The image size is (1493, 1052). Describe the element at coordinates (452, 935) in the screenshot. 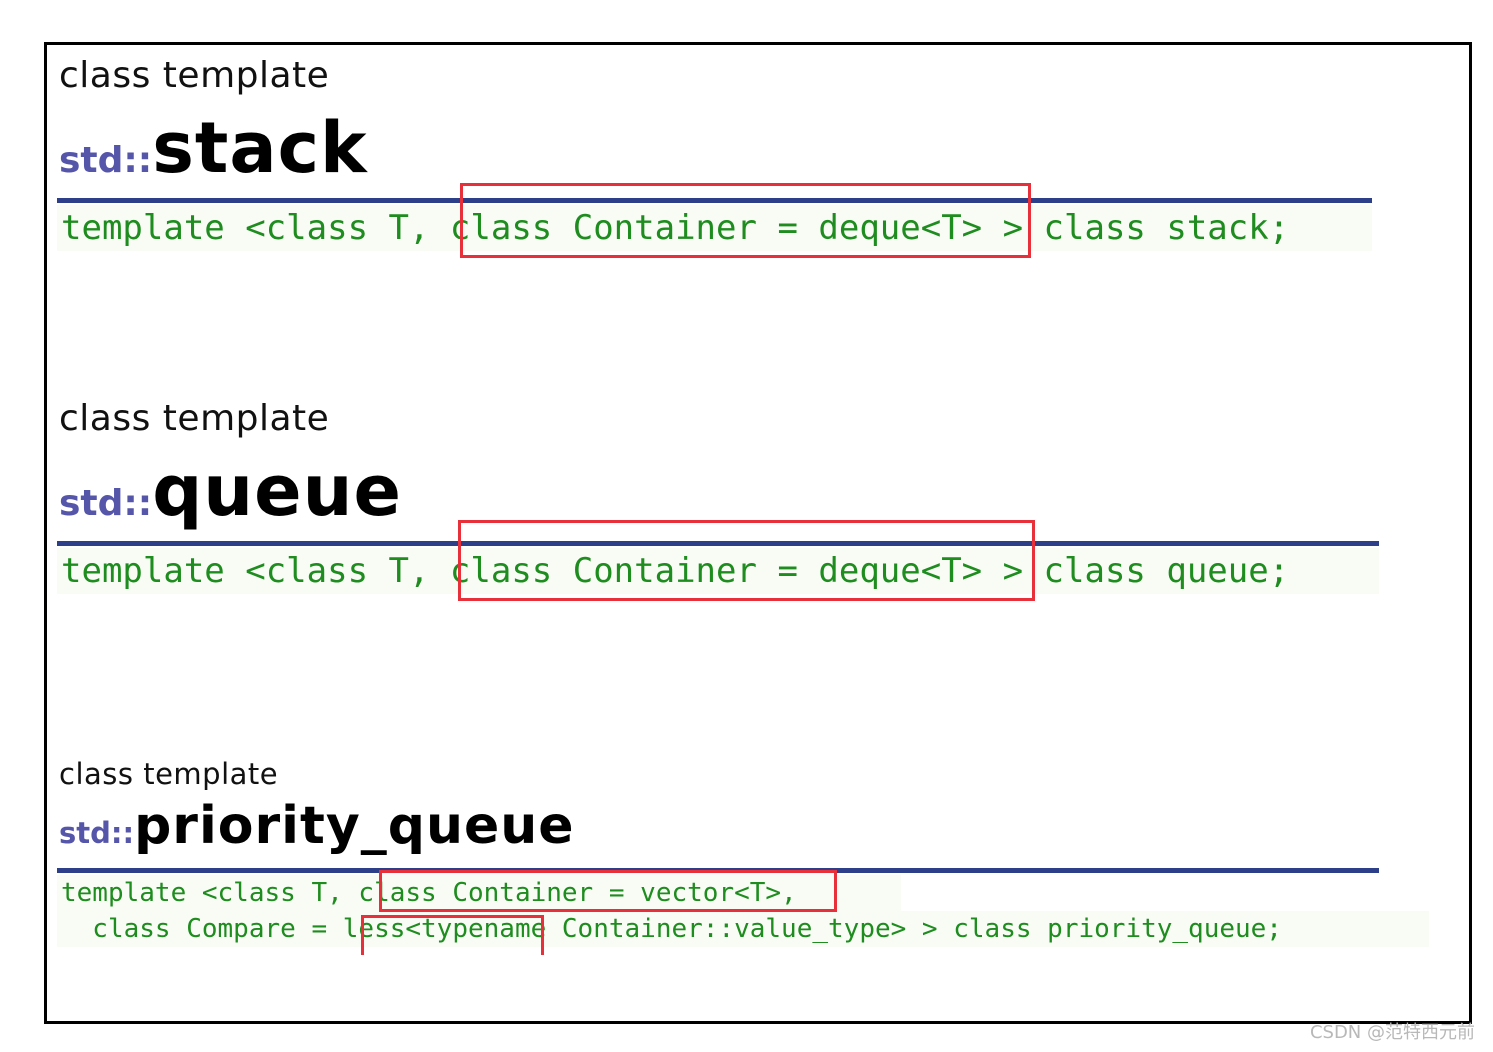

I see `highlight-box-partial` at that location.